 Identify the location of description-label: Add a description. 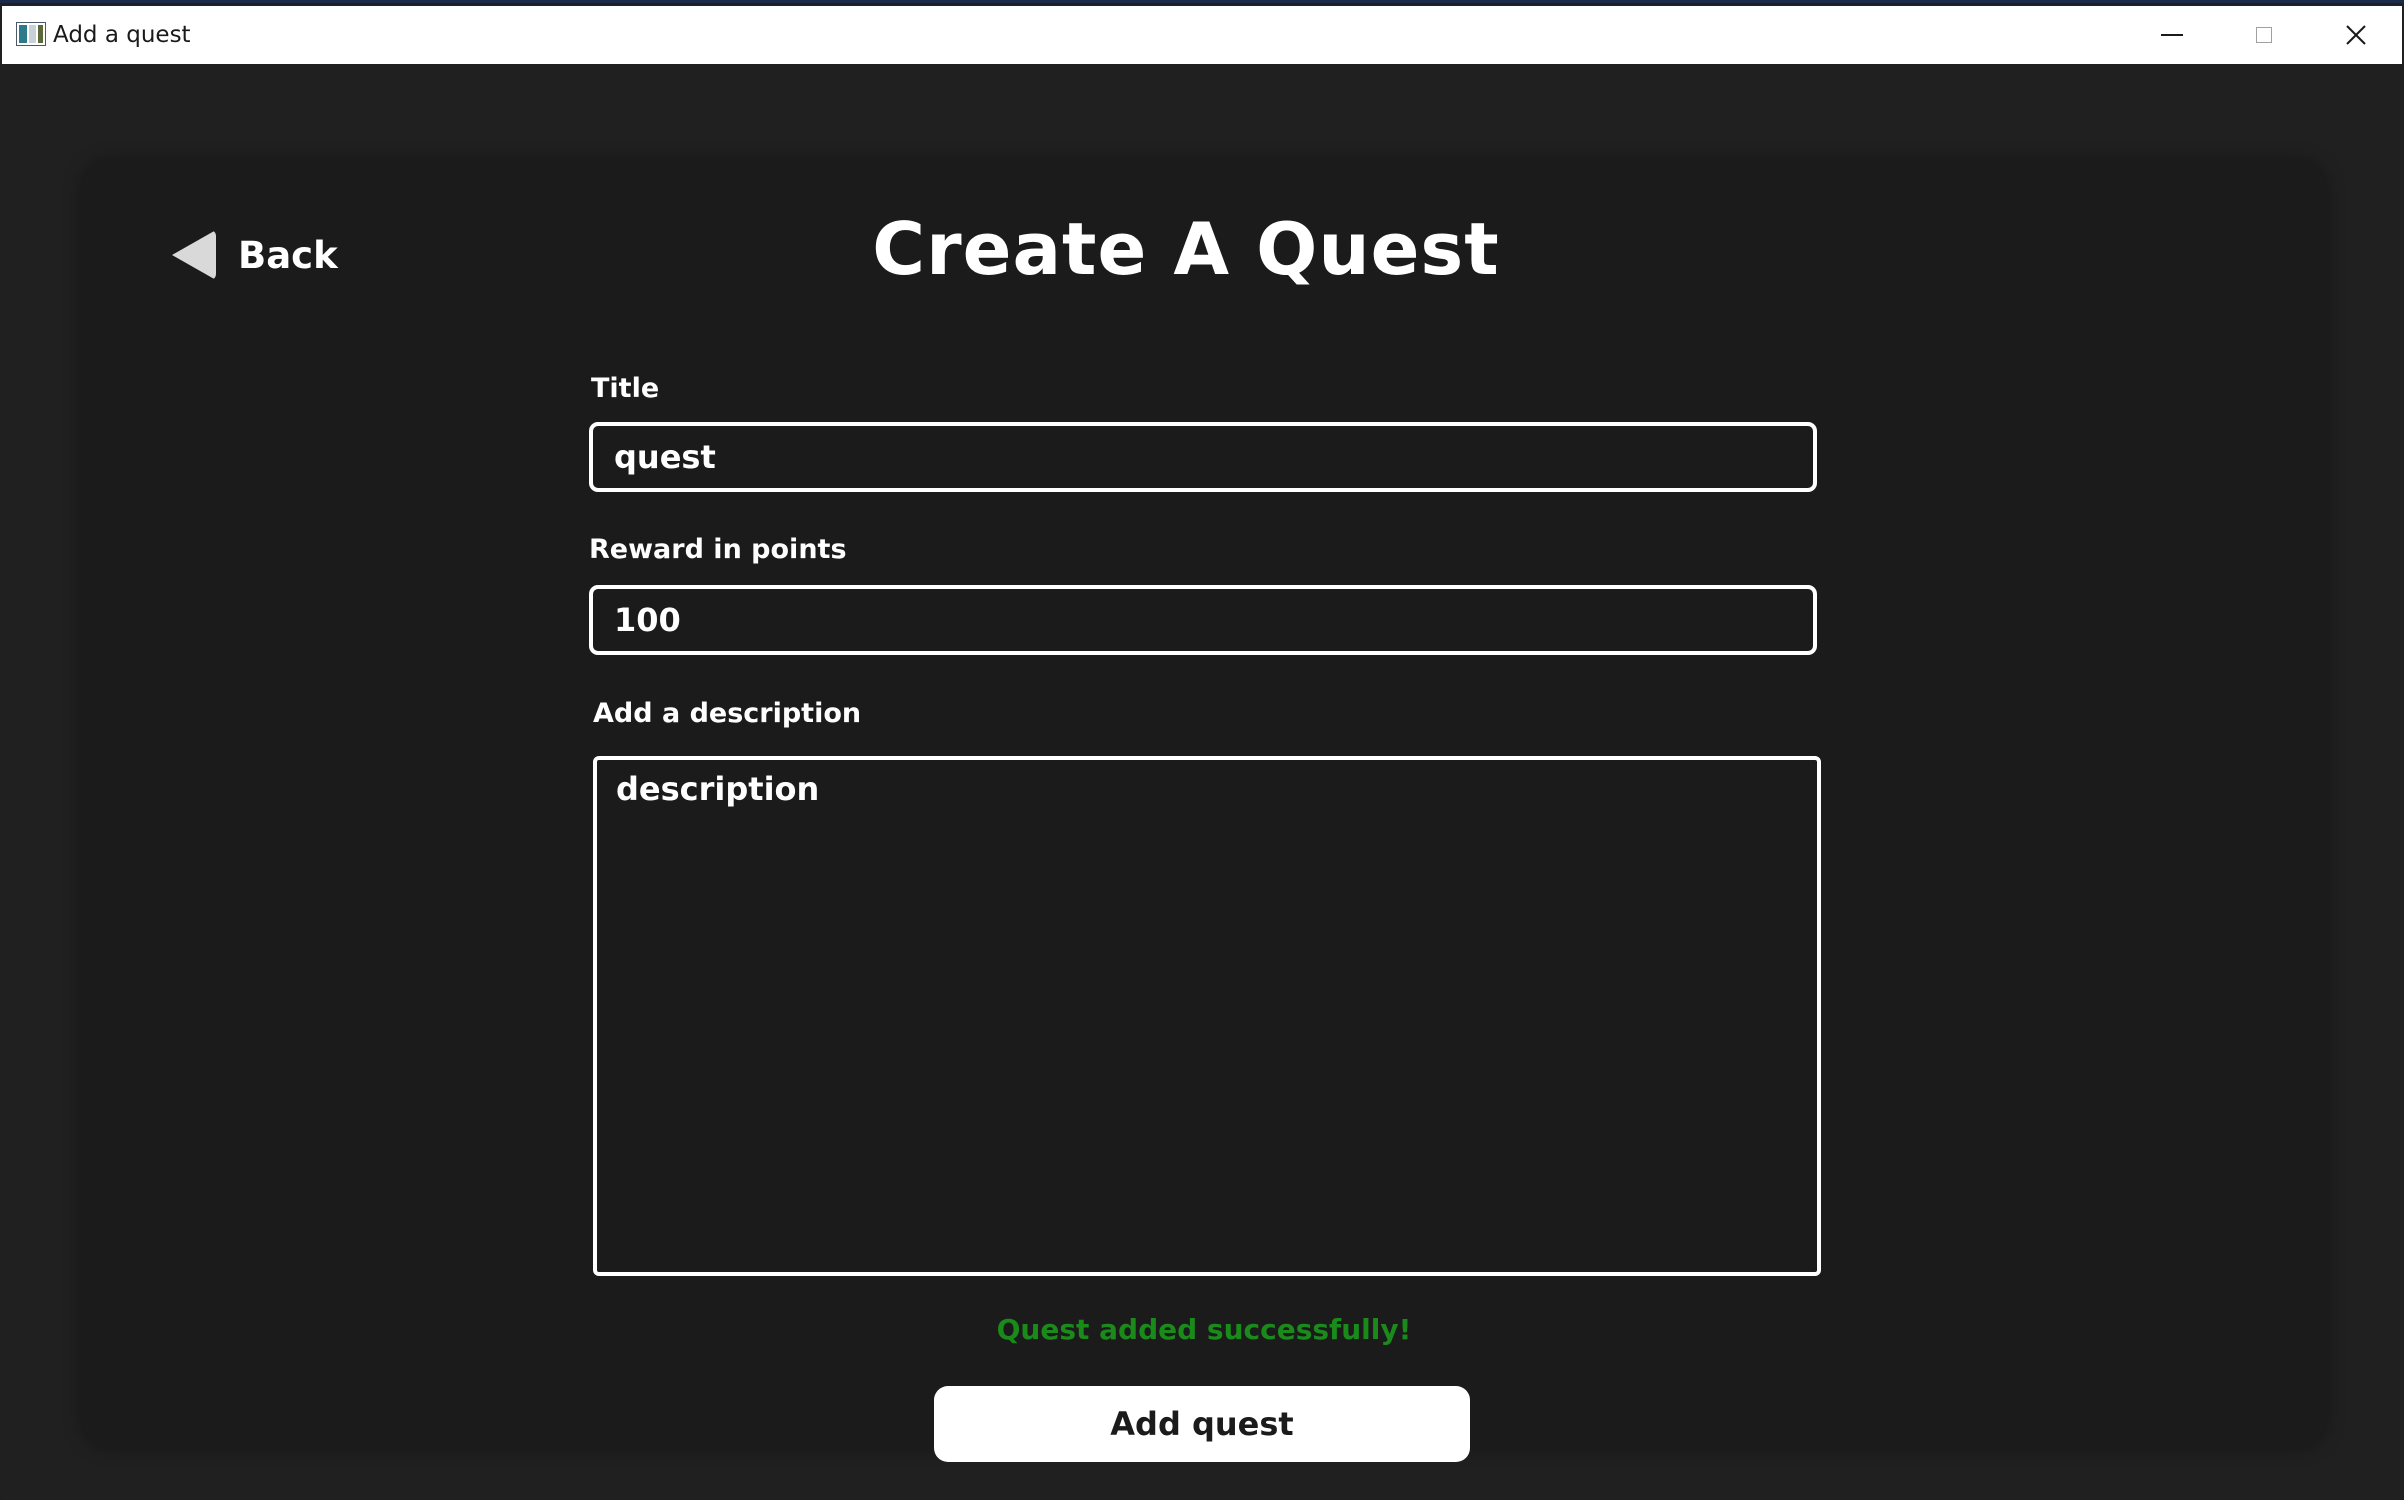
(727, 713).